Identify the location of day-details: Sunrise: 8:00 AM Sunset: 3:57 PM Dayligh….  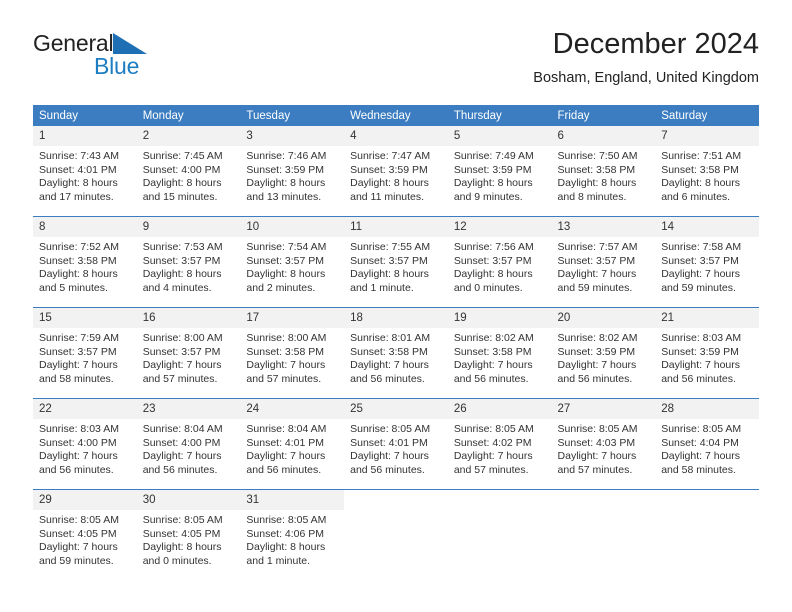
(189, 357).